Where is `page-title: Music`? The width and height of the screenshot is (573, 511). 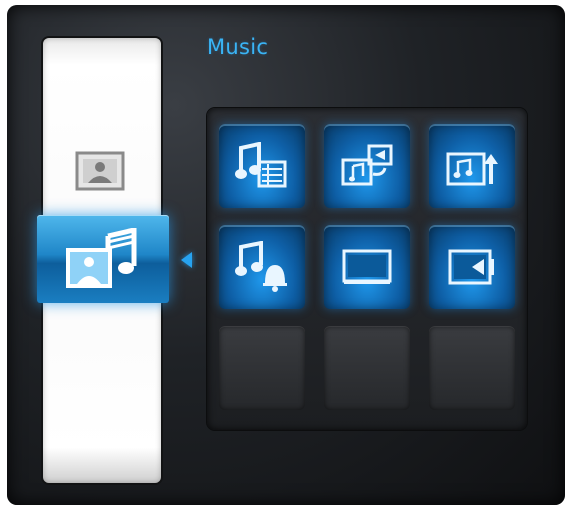
page-title: Music is located at coordinates (238, 47).